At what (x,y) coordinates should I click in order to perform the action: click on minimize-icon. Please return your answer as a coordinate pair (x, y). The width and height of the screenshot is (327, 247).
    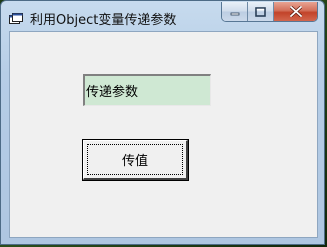
    Looking at the image, I should click on (235, 11).